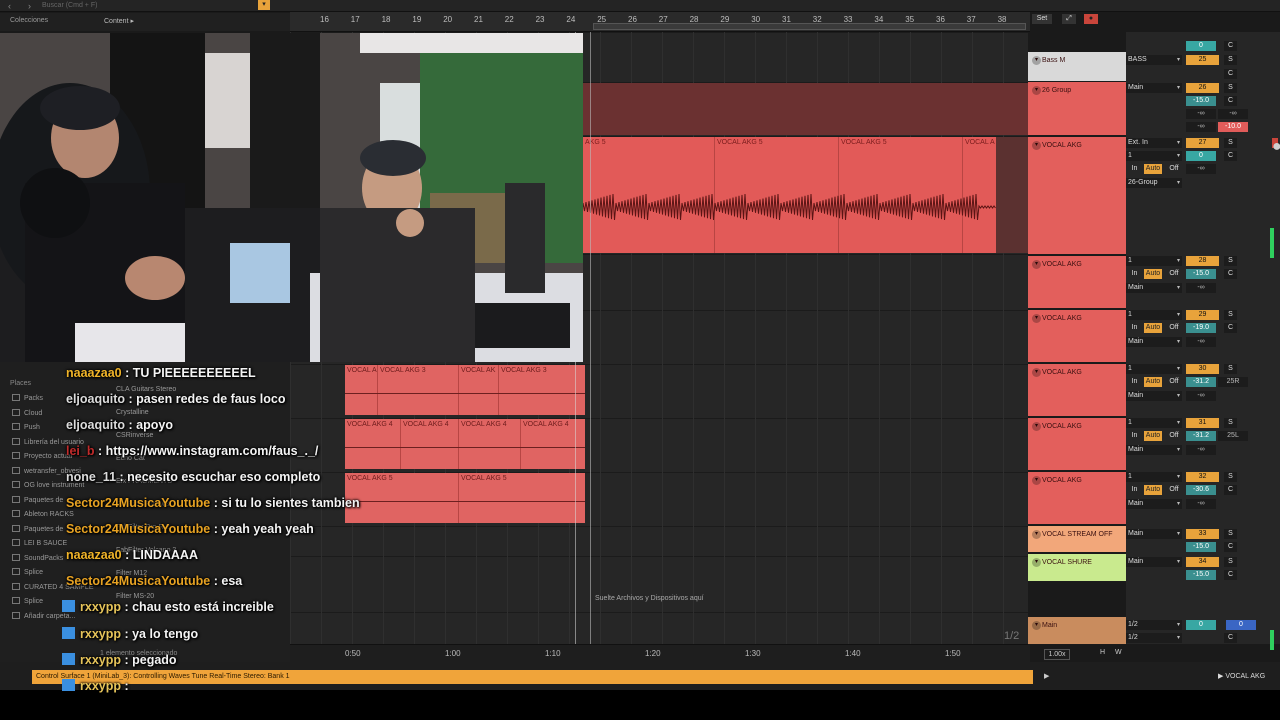  What do you see at coordinates (1202, 369) in the screenshot?
I see `track-number: 30` at bounding box center [1202, 369].